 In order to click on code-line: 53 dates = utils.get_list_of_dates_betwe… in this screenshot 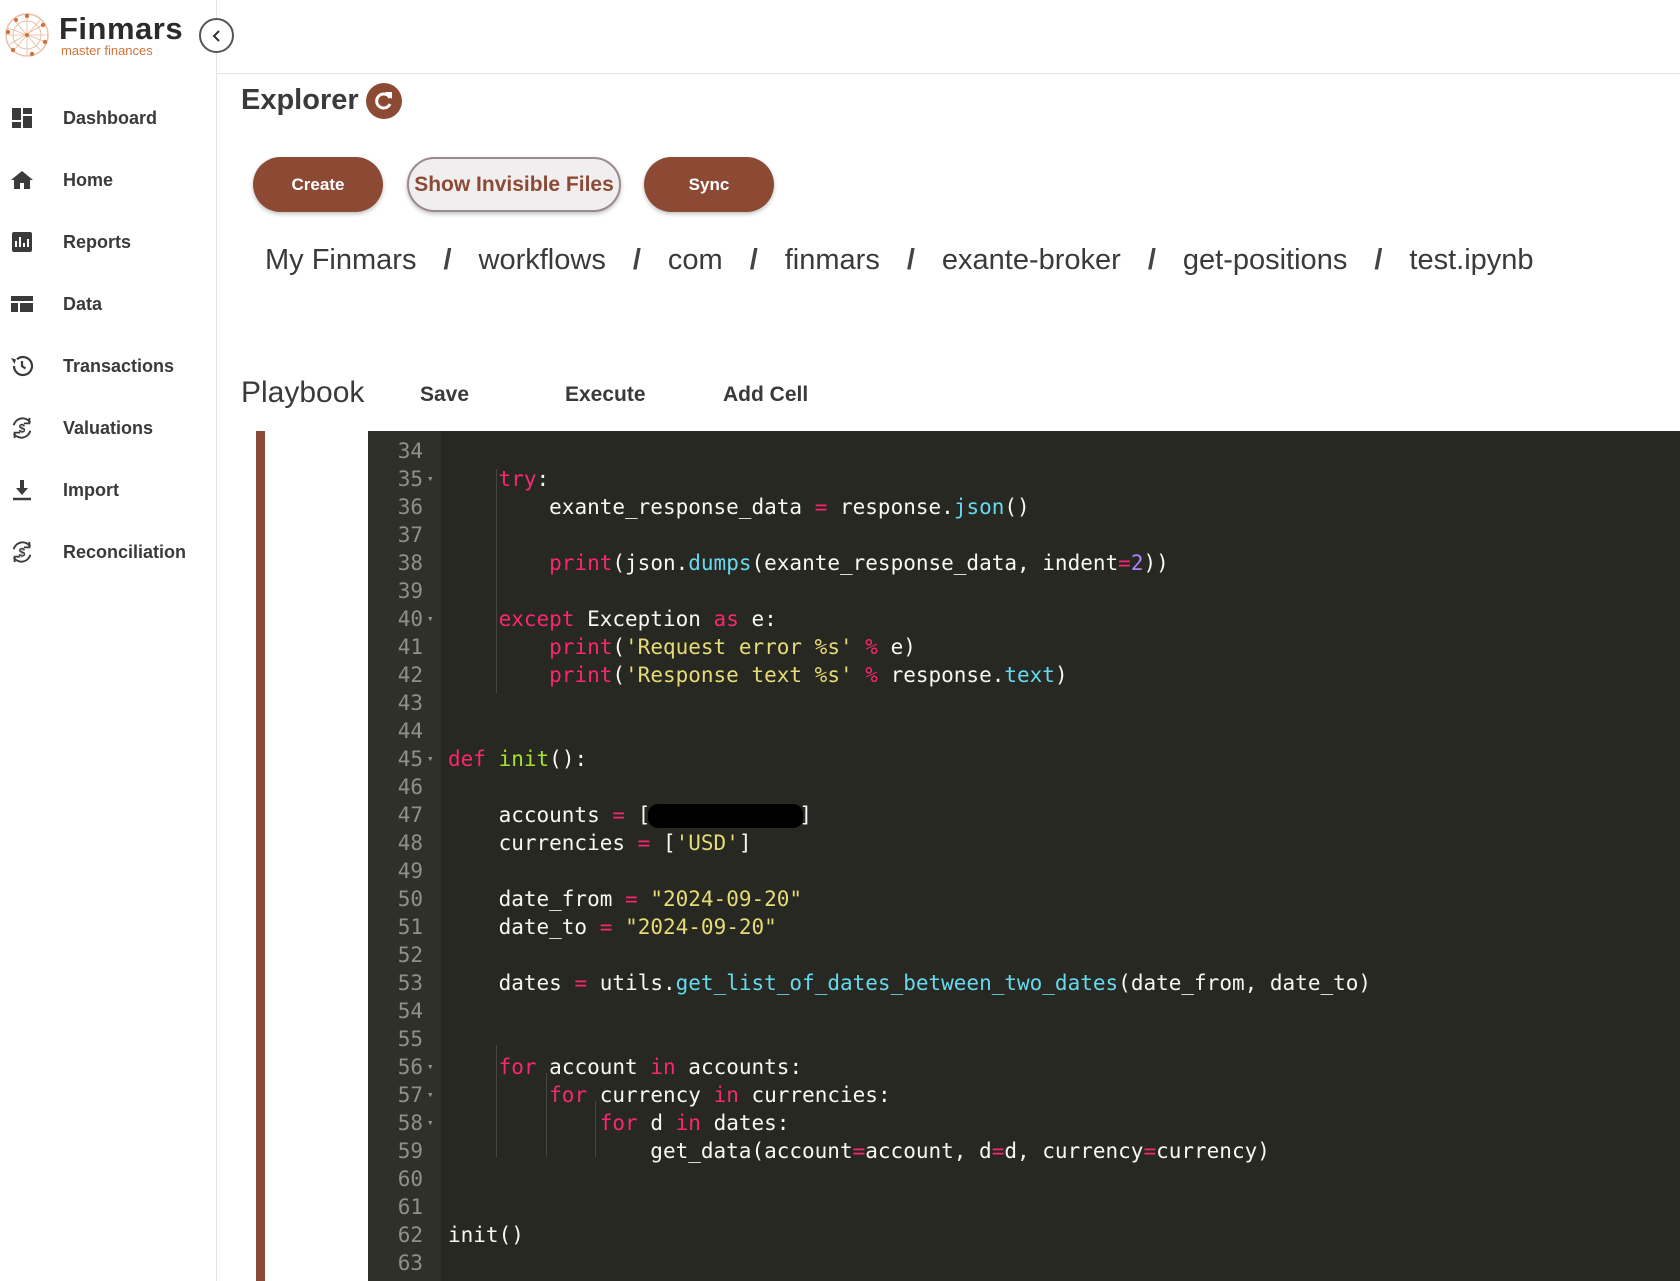, I will do `click(1024, 983)`.